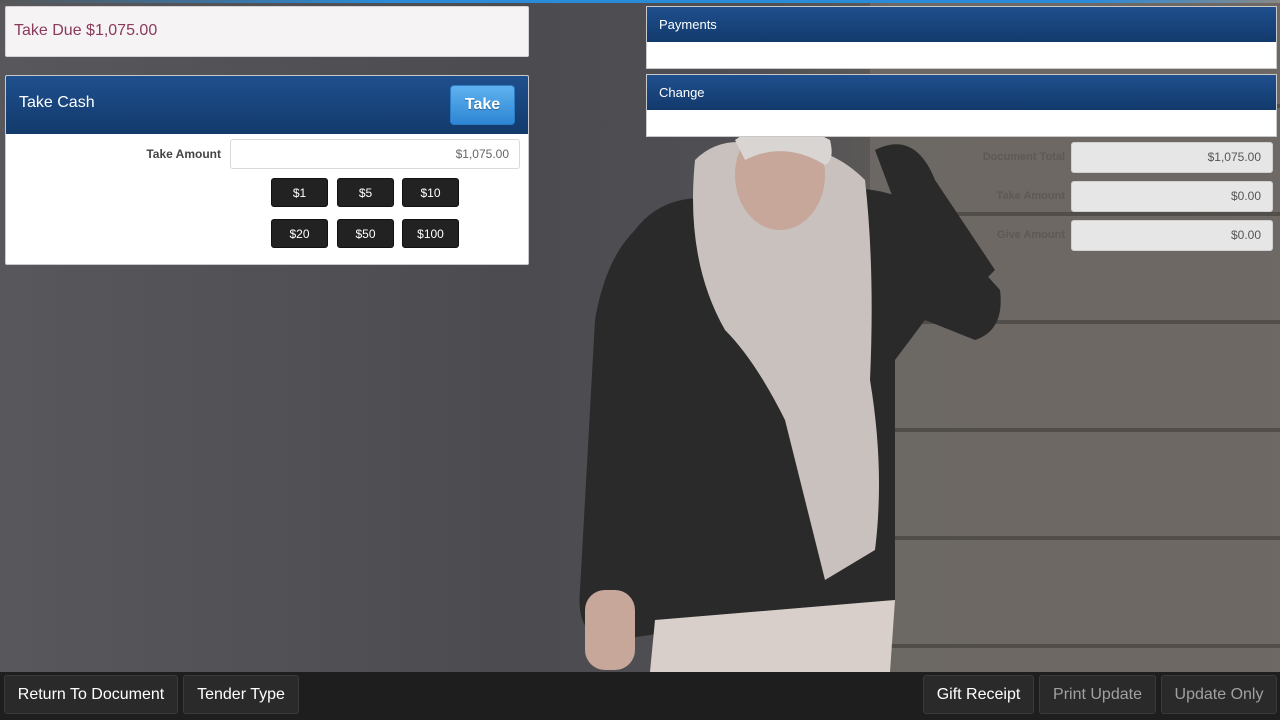  I want to click on give-amount-field: $0.00, so click(1172, 235).